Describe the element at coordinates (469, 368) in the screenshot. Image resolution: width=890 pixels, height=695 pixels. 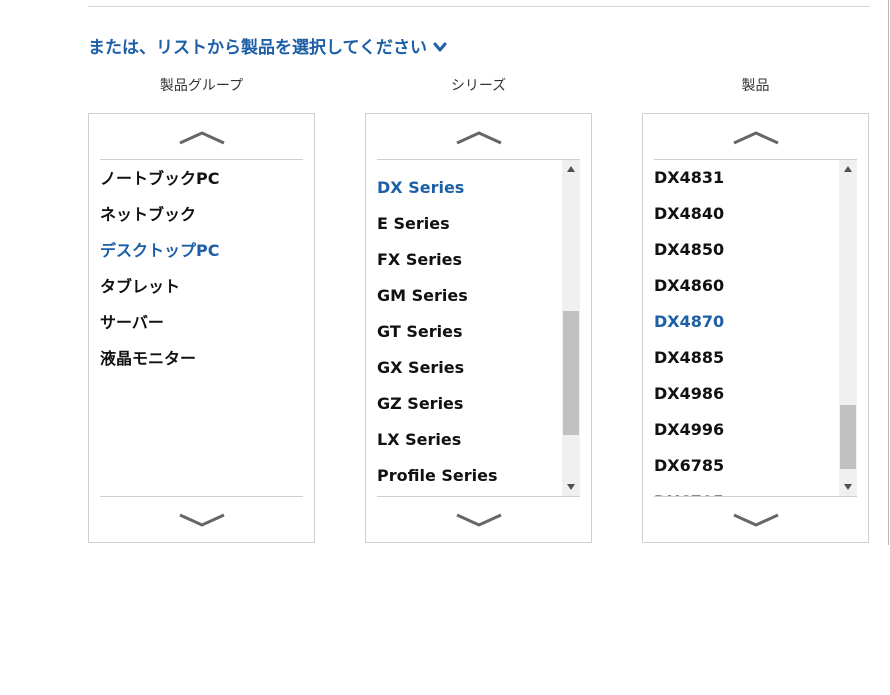
I see `list-item: GX Series` at that location.